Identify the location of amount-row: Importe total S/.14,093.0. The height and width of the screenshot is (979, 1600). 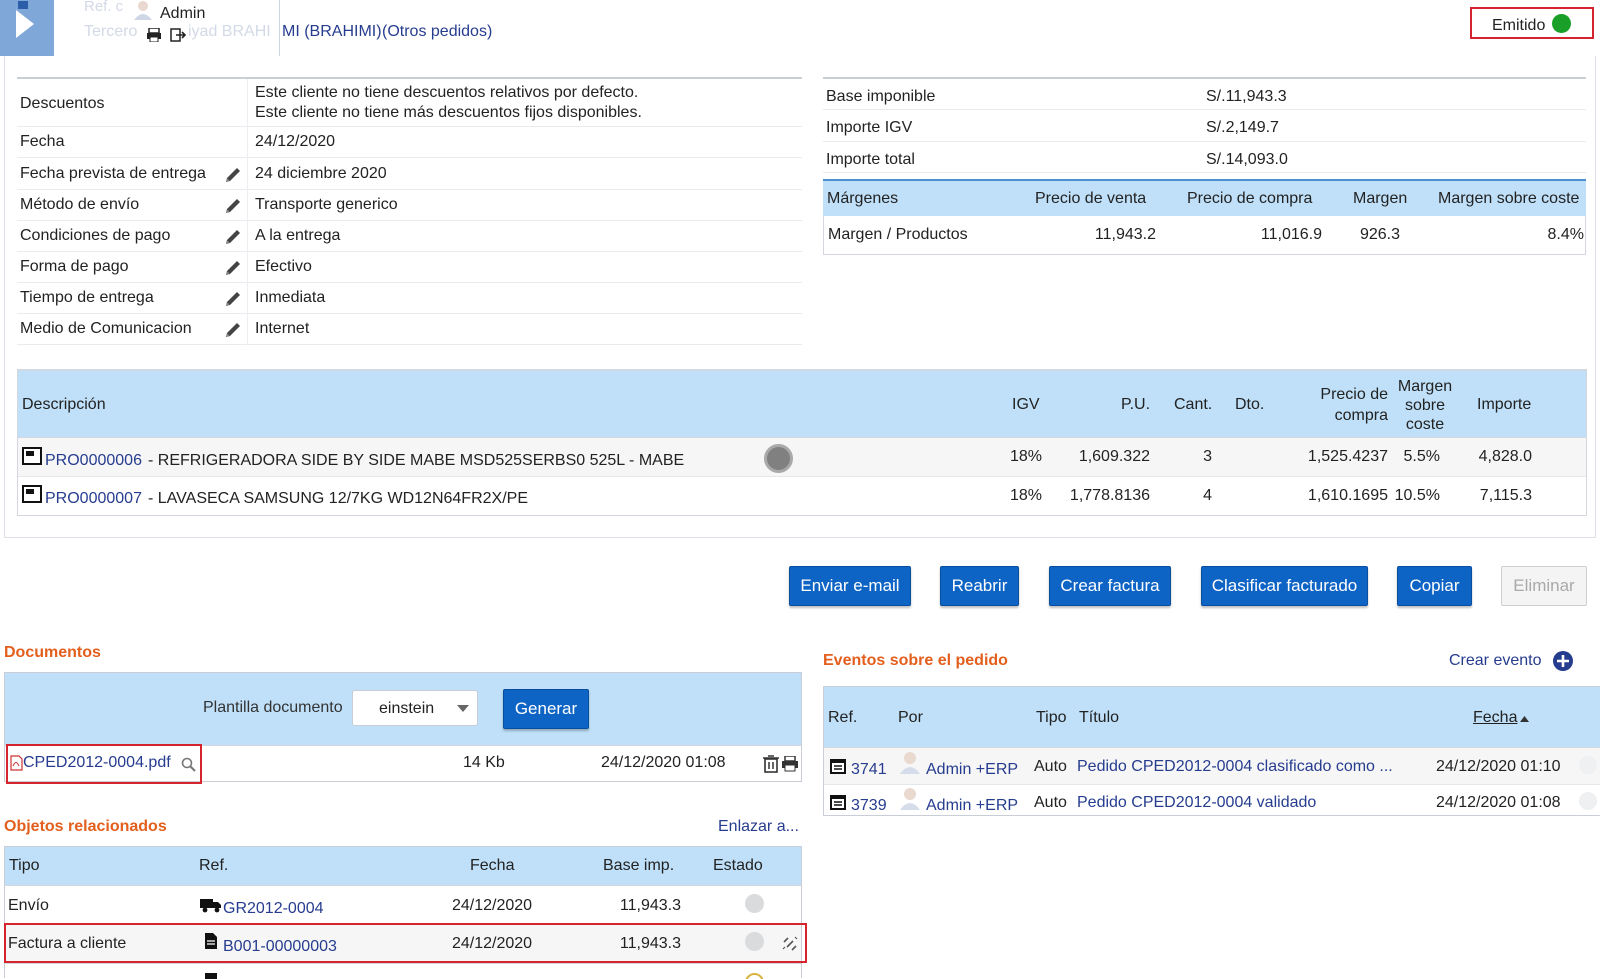
(1204, 157).